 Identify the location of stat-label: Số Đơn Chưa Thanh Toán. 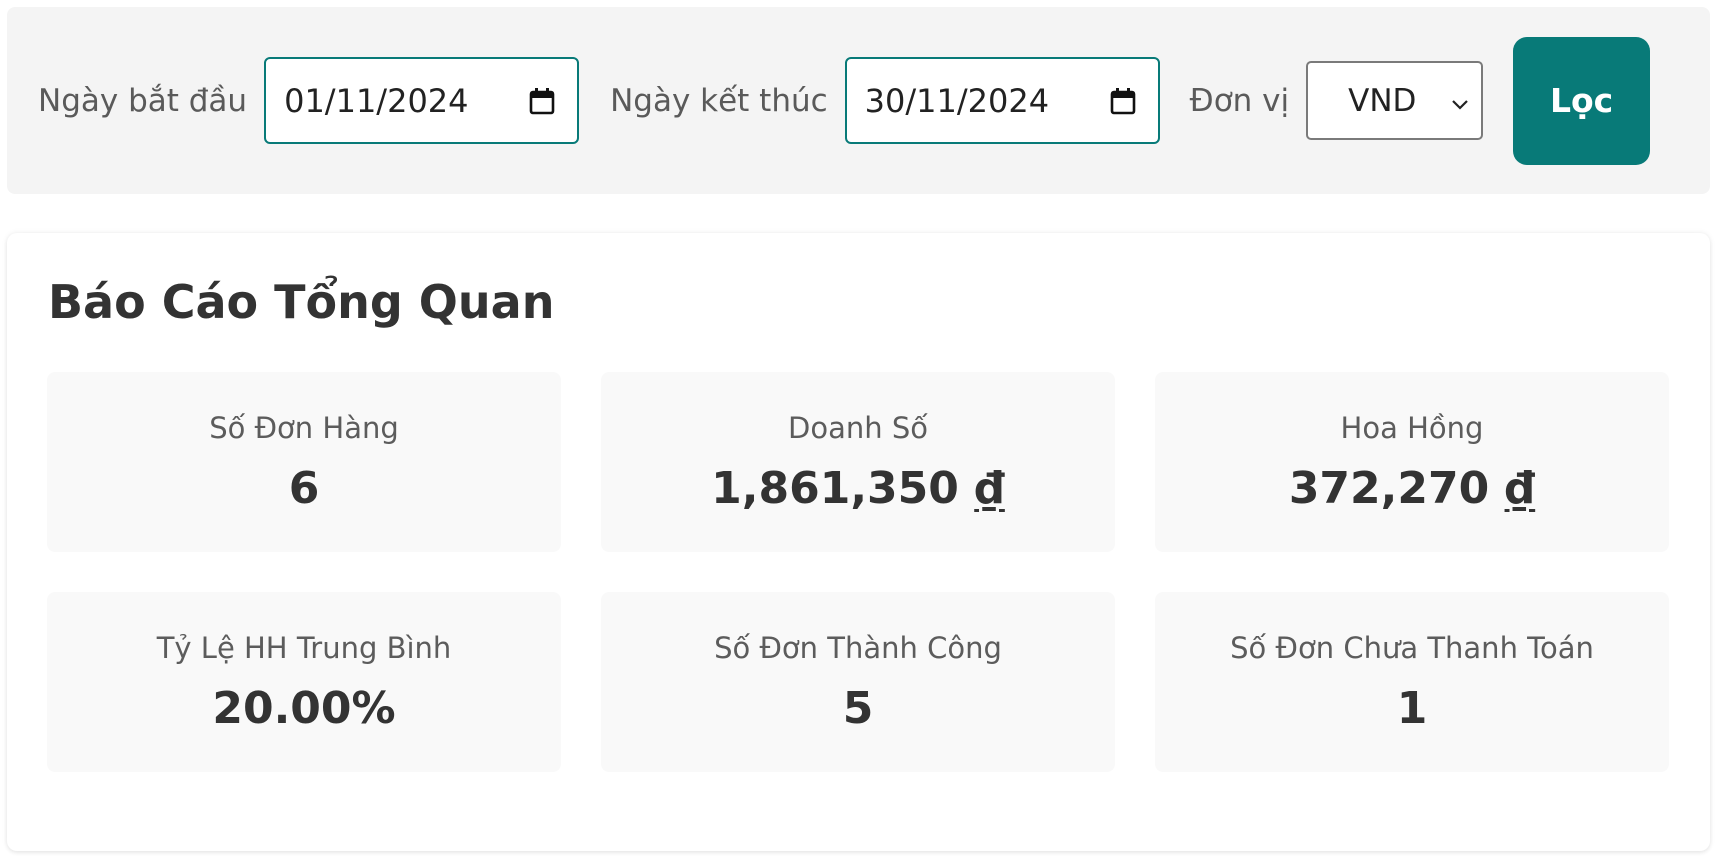
(1412, 647).